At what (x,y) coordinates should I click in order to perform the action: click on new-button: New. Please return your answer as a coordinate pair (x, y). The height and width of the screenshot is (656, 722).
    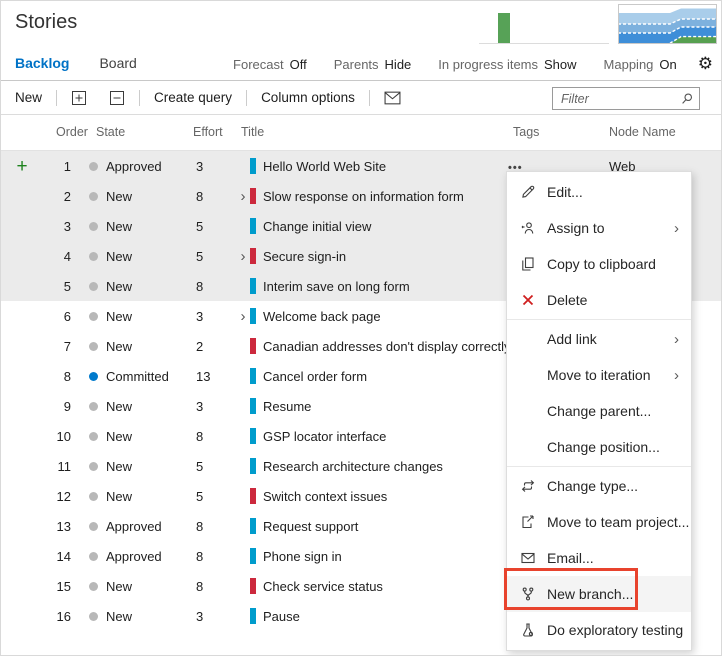
    Looking at the image, I should click on (28, 97).